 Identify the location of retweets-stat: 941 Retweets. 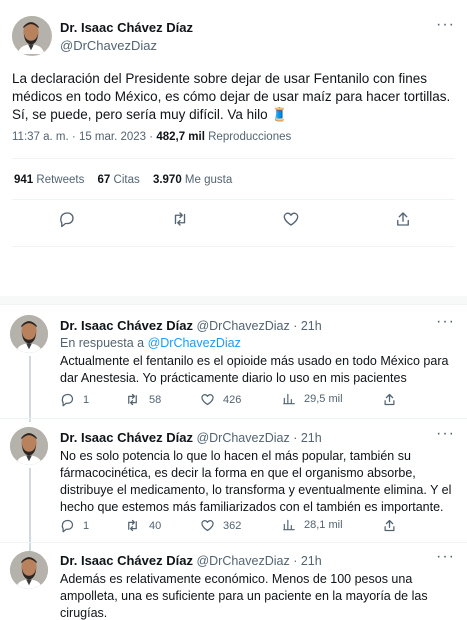
(51, 180).